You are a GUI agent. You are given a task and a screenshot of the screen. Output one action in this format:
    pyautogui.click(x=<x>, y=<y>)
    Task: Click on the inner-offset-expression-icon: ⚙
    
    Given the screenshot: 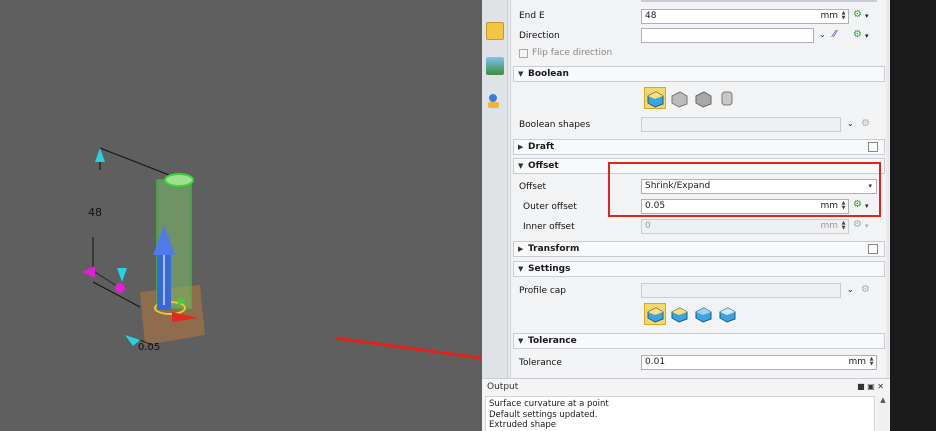 What is the action you would take?
    pyautogui.click(x=857, y=225)
    